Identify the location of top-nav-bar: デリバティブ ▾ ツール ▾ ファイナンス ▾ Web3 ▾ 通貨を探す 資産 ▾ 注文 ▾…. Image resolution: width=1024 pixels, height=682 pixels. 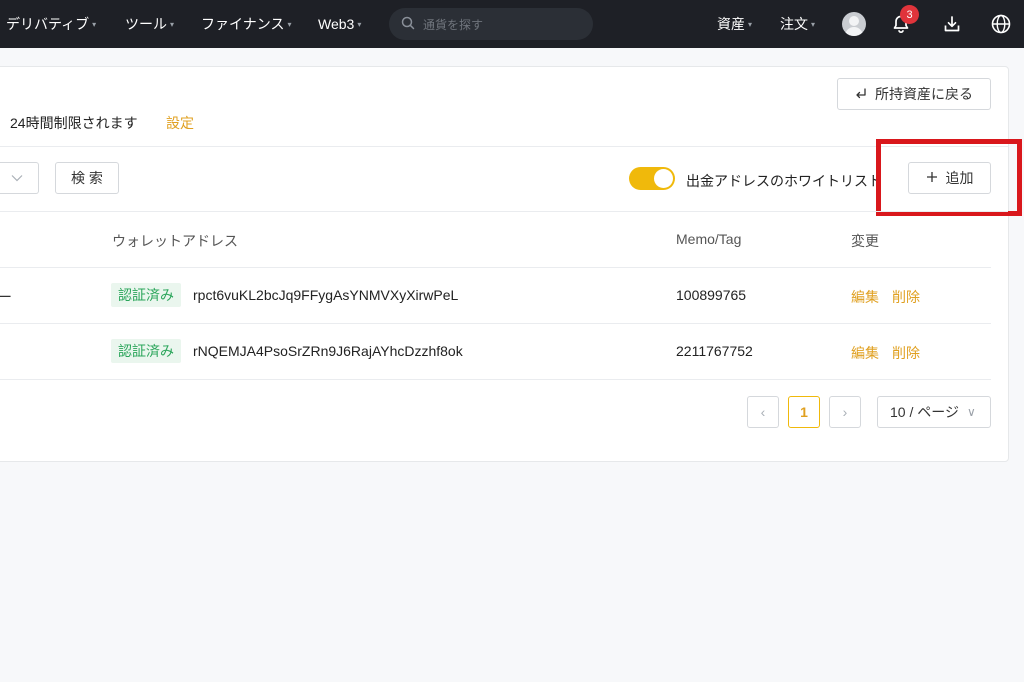
(512, 24).